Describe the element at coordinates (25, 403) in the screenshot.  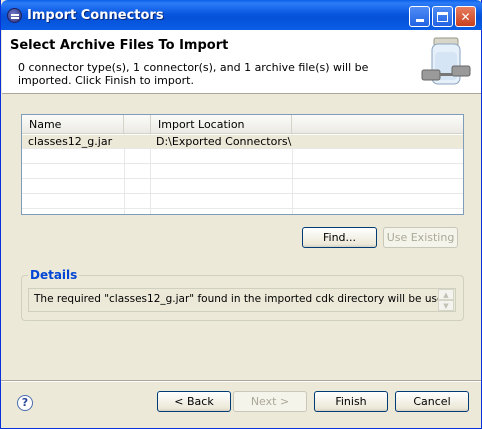
I see `help-icon: ?` at that location.